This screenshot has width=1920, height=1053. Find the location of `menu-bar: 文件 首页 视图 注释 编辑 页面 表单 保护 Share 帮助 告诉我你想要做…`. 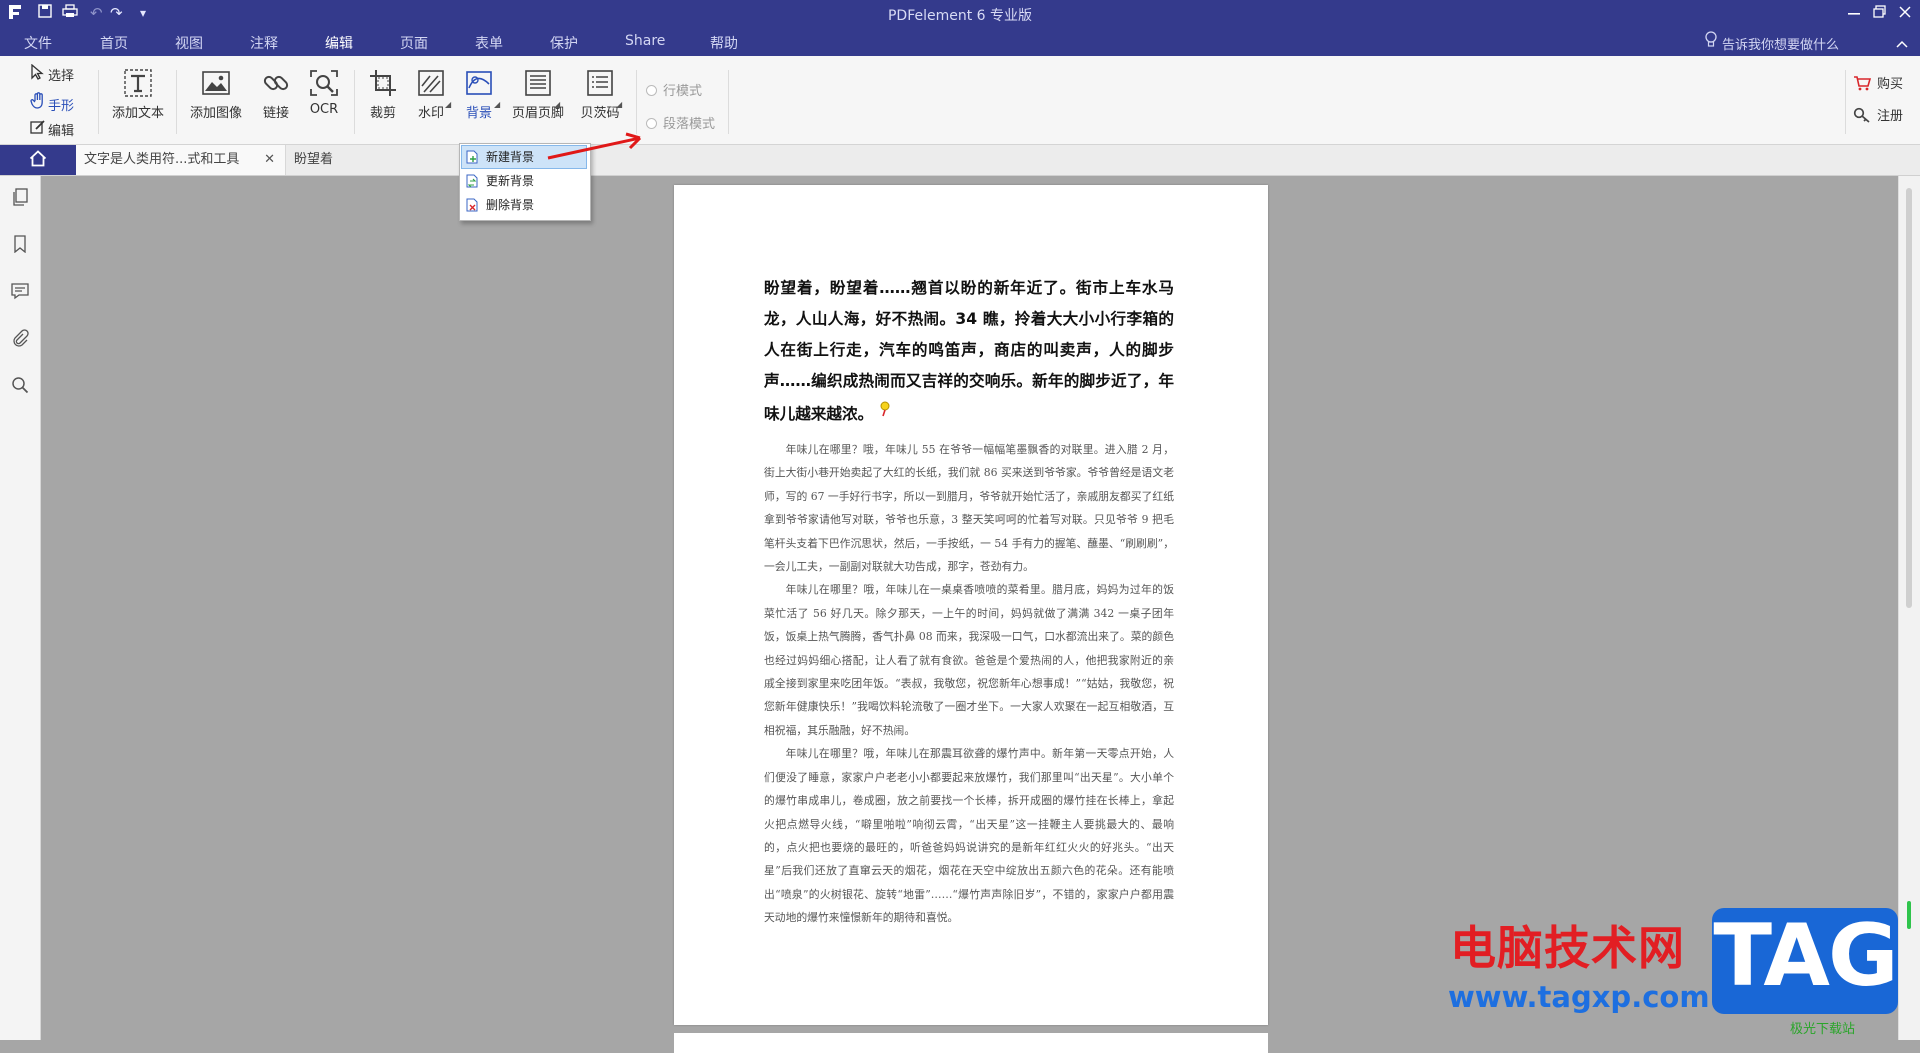

menu-bar: 文件 首页 视图 注释 编辑 页面 表单 保护 Share 帮助 告诉我你想要做… is located at coordinates (960, 43).